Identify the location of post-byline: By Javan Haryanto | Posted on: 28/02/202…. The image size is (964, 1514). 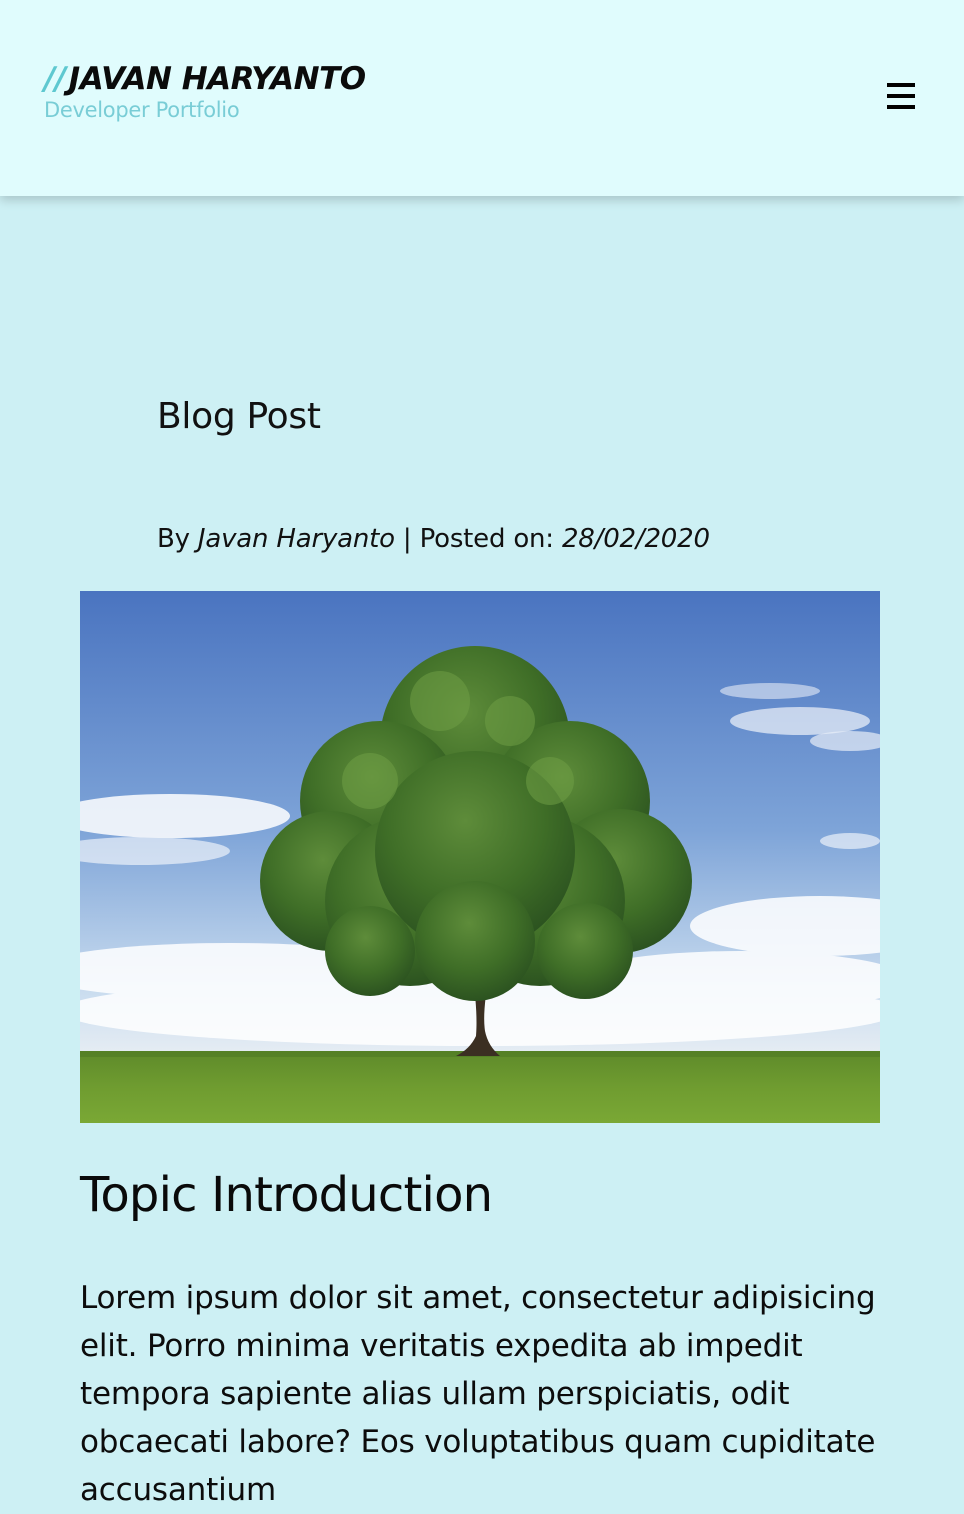
(433, 539).